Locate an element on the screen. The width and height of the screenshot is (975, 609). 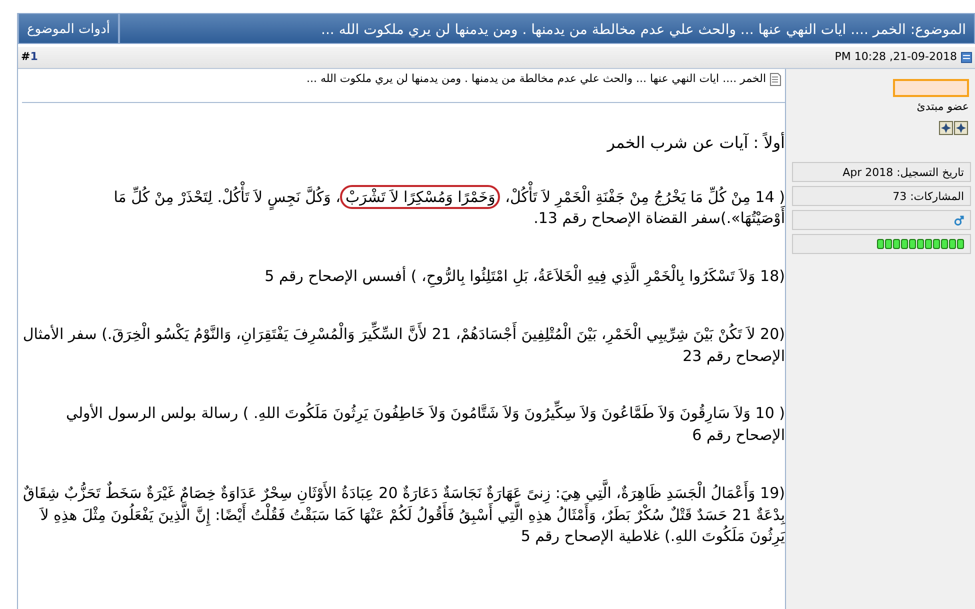
post-count: المشاركات: 73 is located at coordinates (881, 196).